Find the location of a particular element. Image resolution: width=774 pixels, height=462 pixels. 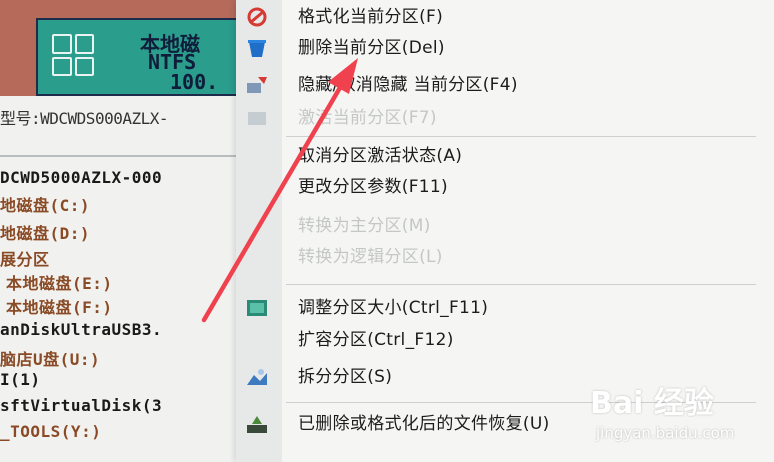

menu-item-label: 转换为逻辑分区(L) is located at coordinates (370, 257).